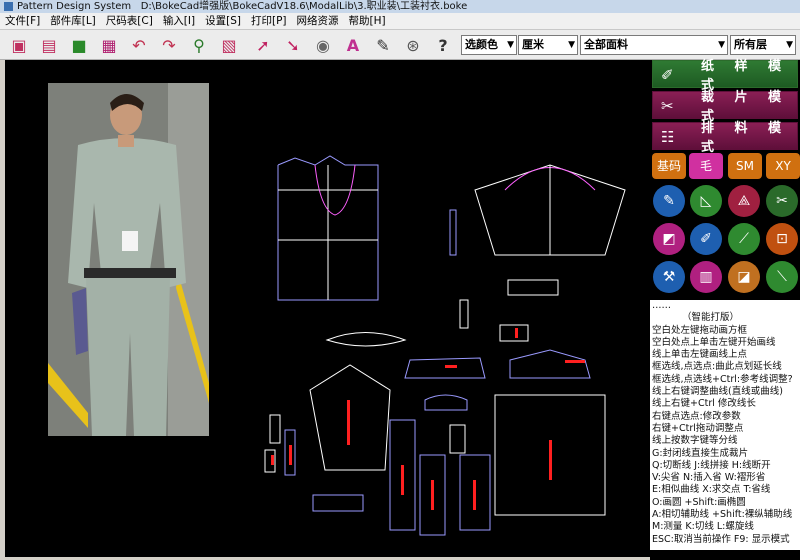  Describe the element at coordinates (704, 404) in the screenshot. I see `help-line: 线上右键+Ctrl 修改线长` at that location.